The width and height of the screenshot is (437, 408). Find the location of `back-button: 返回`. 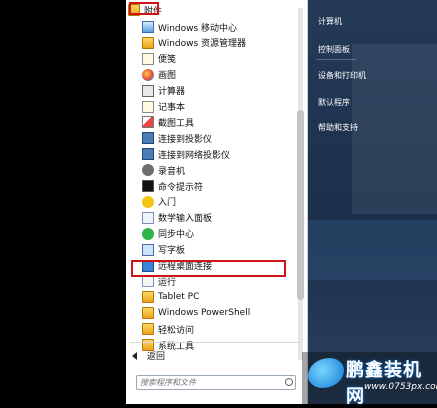

back-button: 返回 is located at coordinates (148, 355).